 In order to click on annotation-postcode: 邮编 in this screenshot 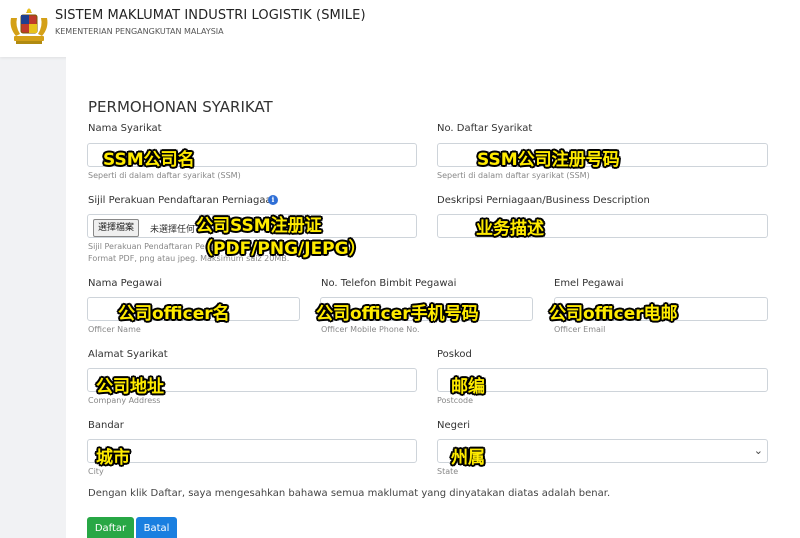, I will do `click(468, 387)`.